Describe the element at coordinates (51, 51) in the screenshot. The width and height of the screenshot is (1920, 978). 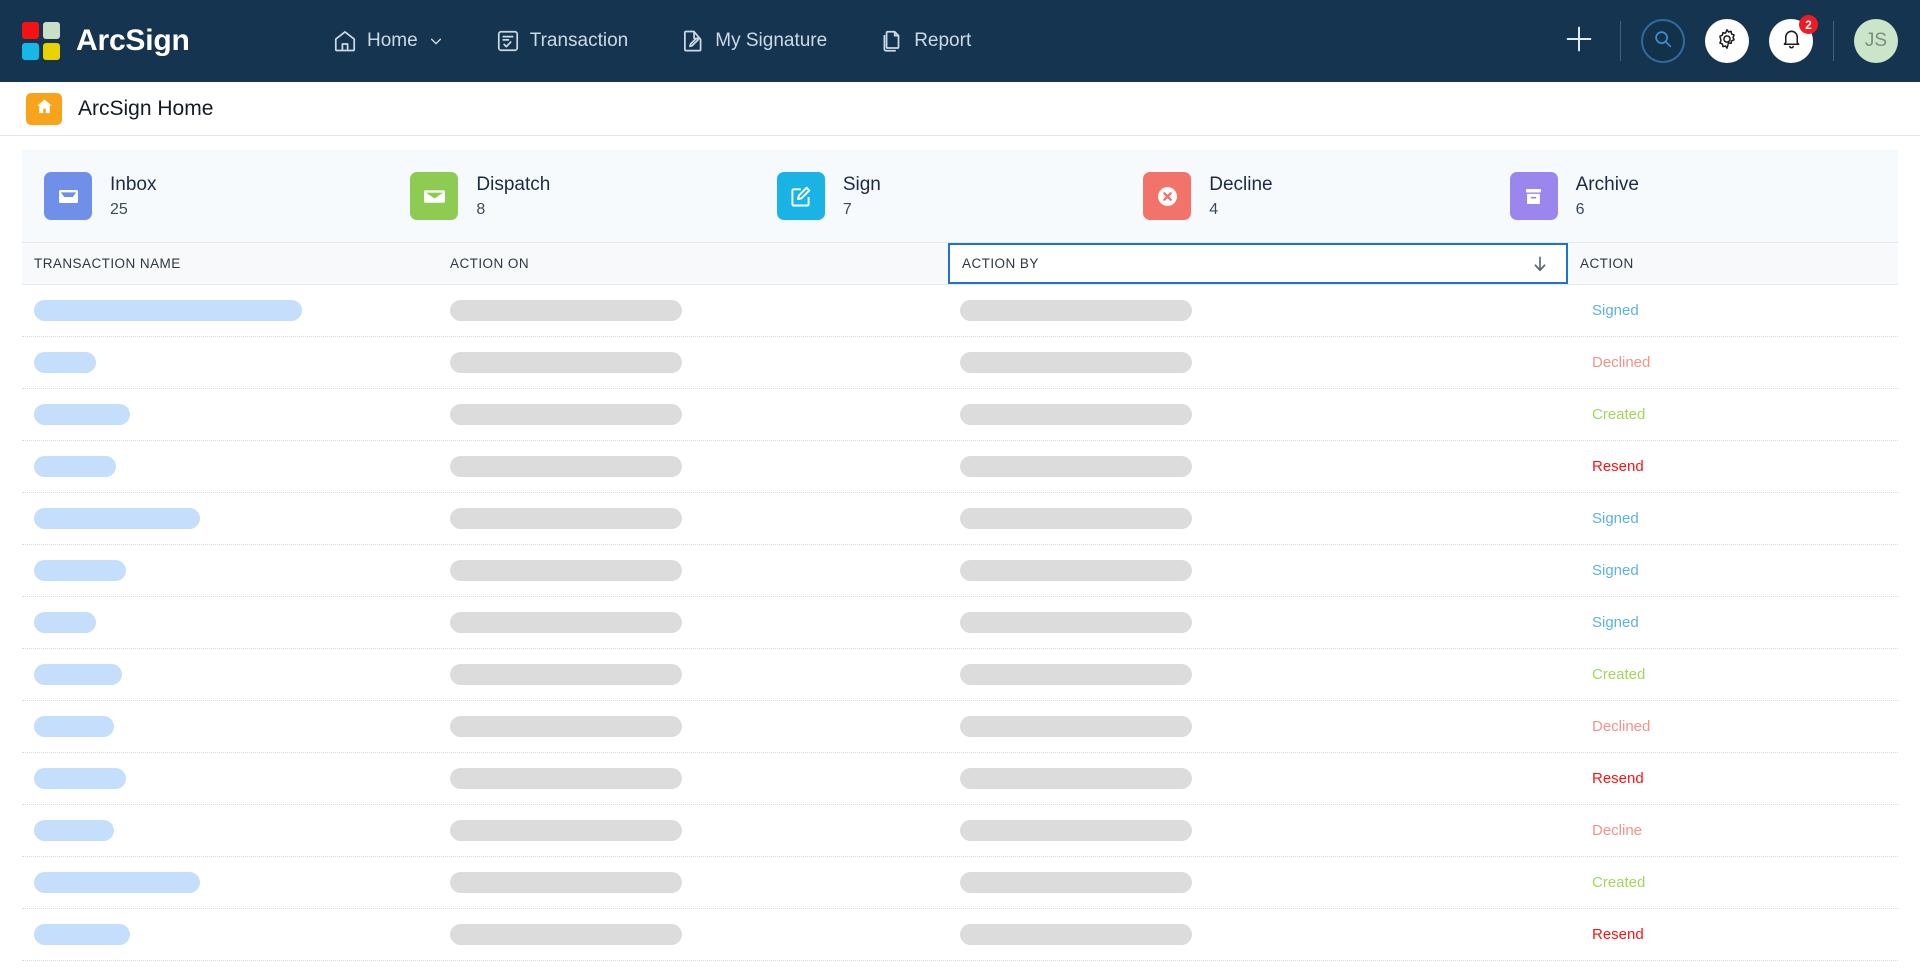
I see `logo-square-yellow` at that location.